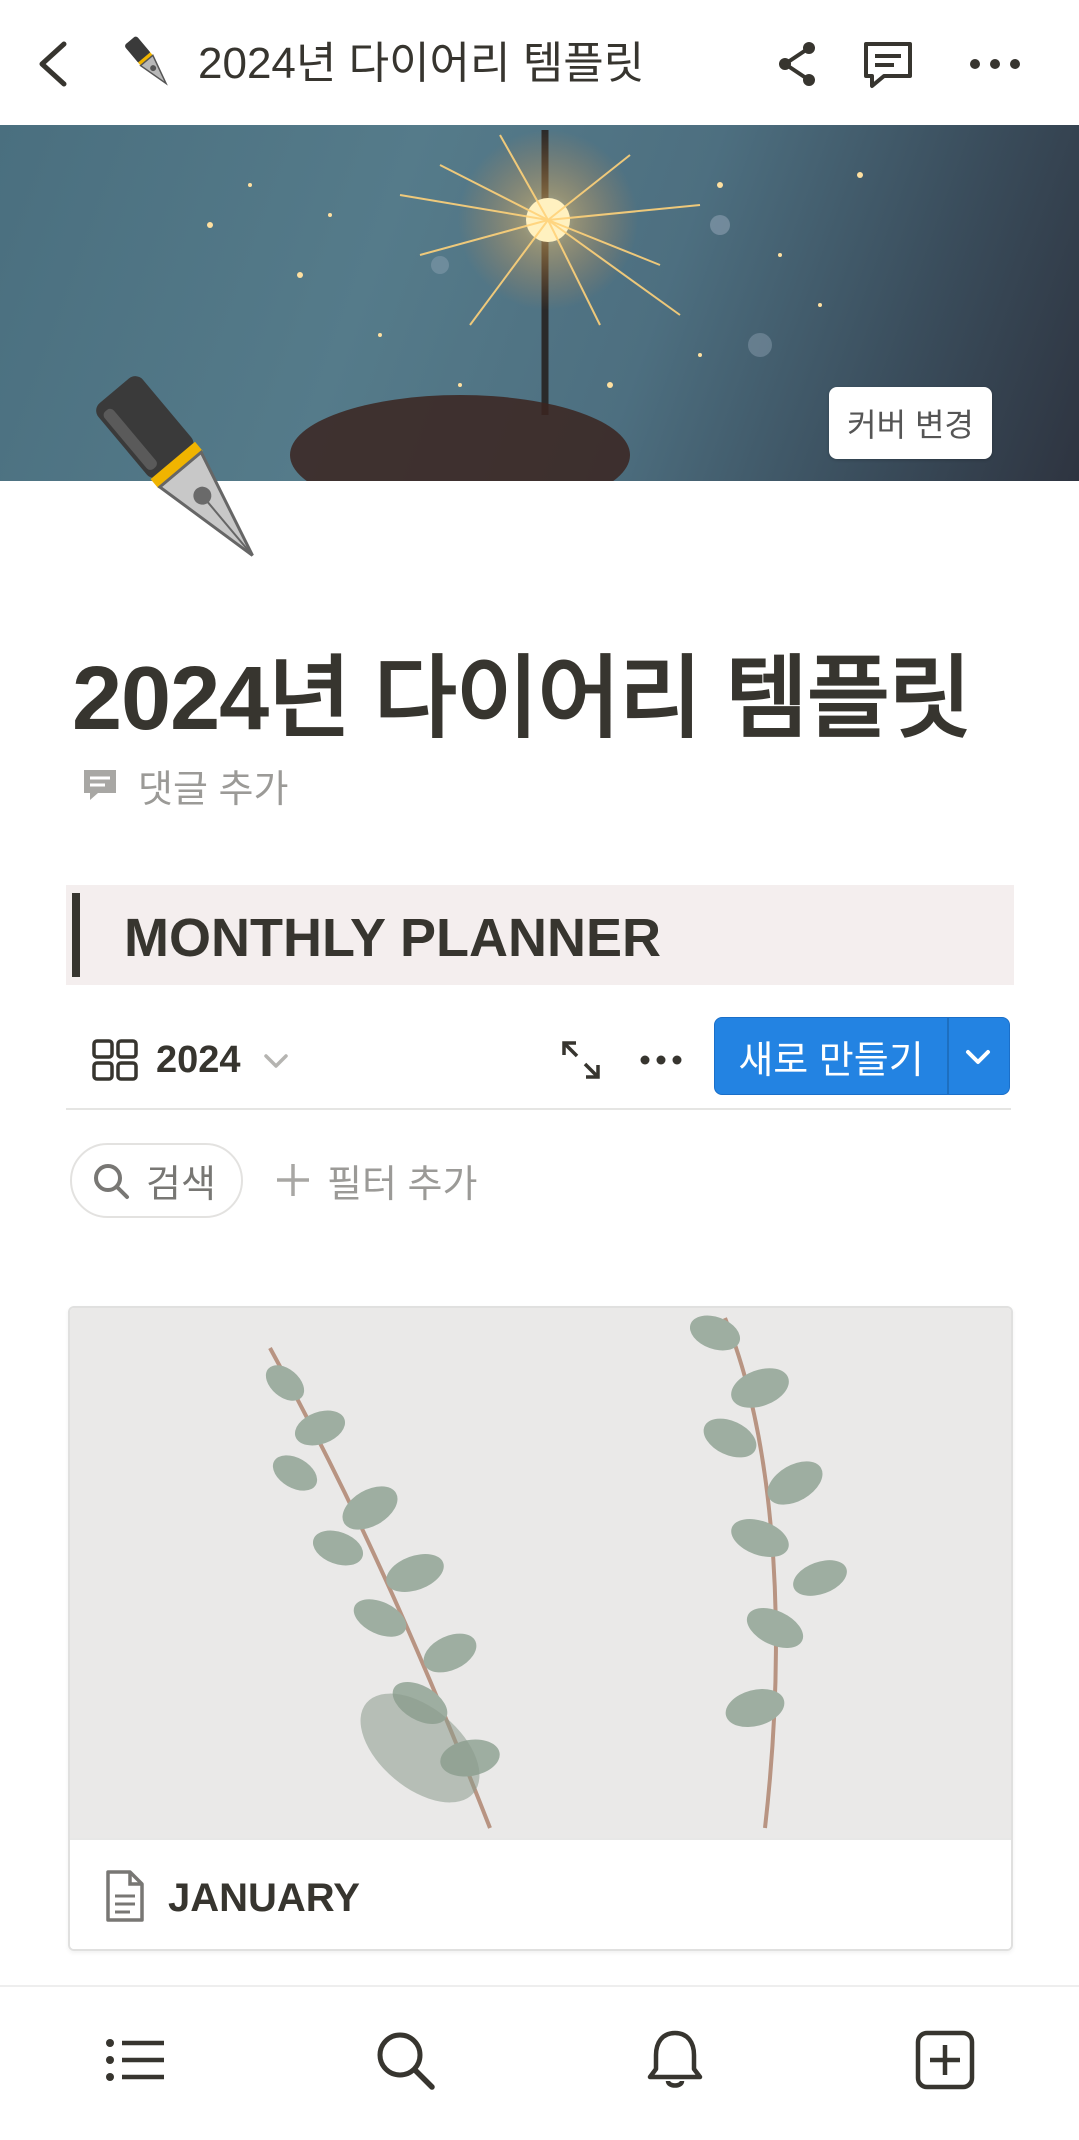  What do you see at coordinates (995, 64) in the screenshot?
I see `more-icon` at bounding box center [995, 64].